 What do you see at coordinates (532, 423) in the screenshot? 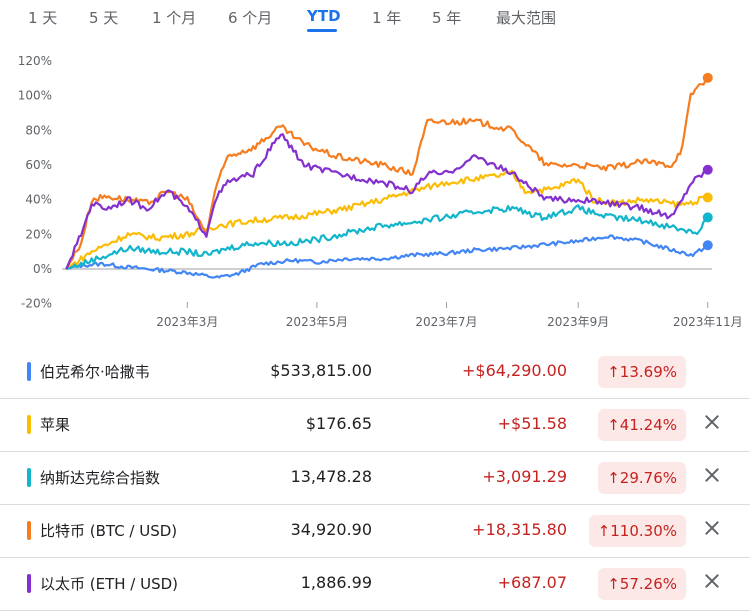
I see `holding-change: +$51.58` at bounding box center [532, 423].